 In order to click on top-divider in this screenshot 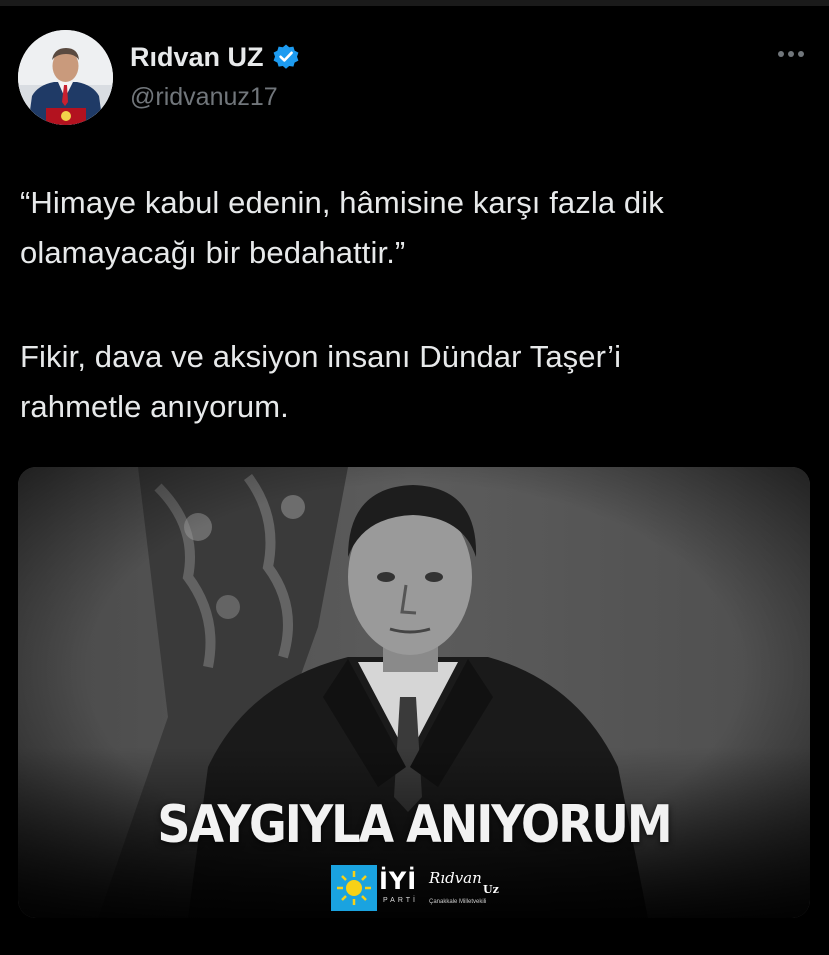, I will do `click(414, 3)`.